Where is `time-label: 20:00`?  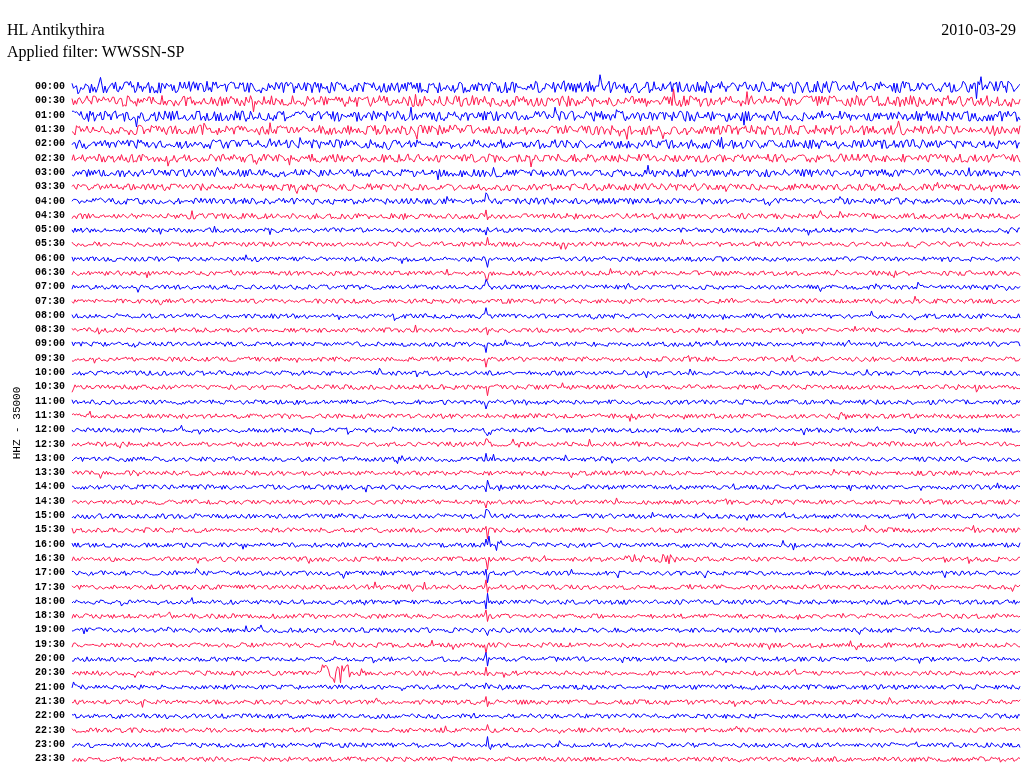 time-label: 20:00 is located at coordinates (50, 659).